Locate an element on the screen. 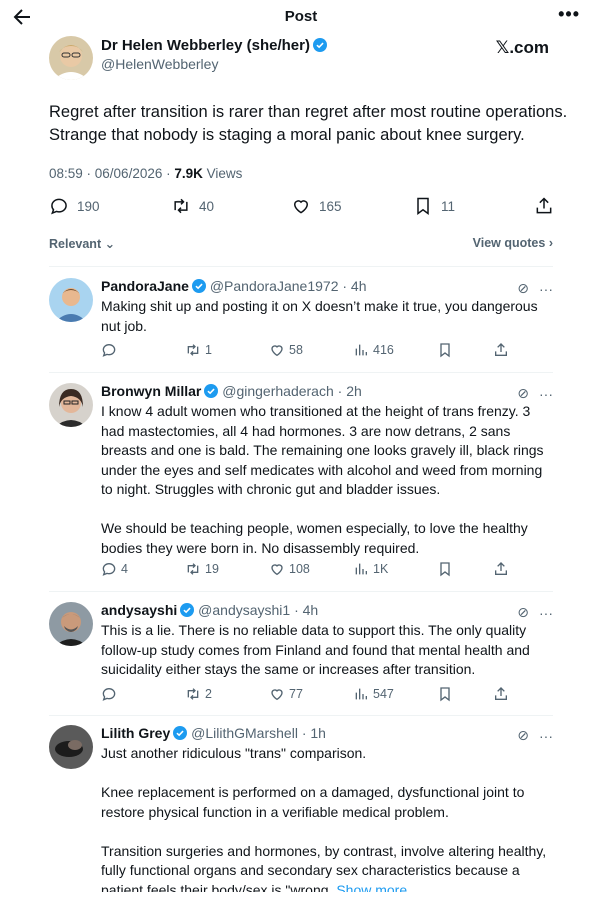  views-button: 416 is located at coordinates (373, 350).